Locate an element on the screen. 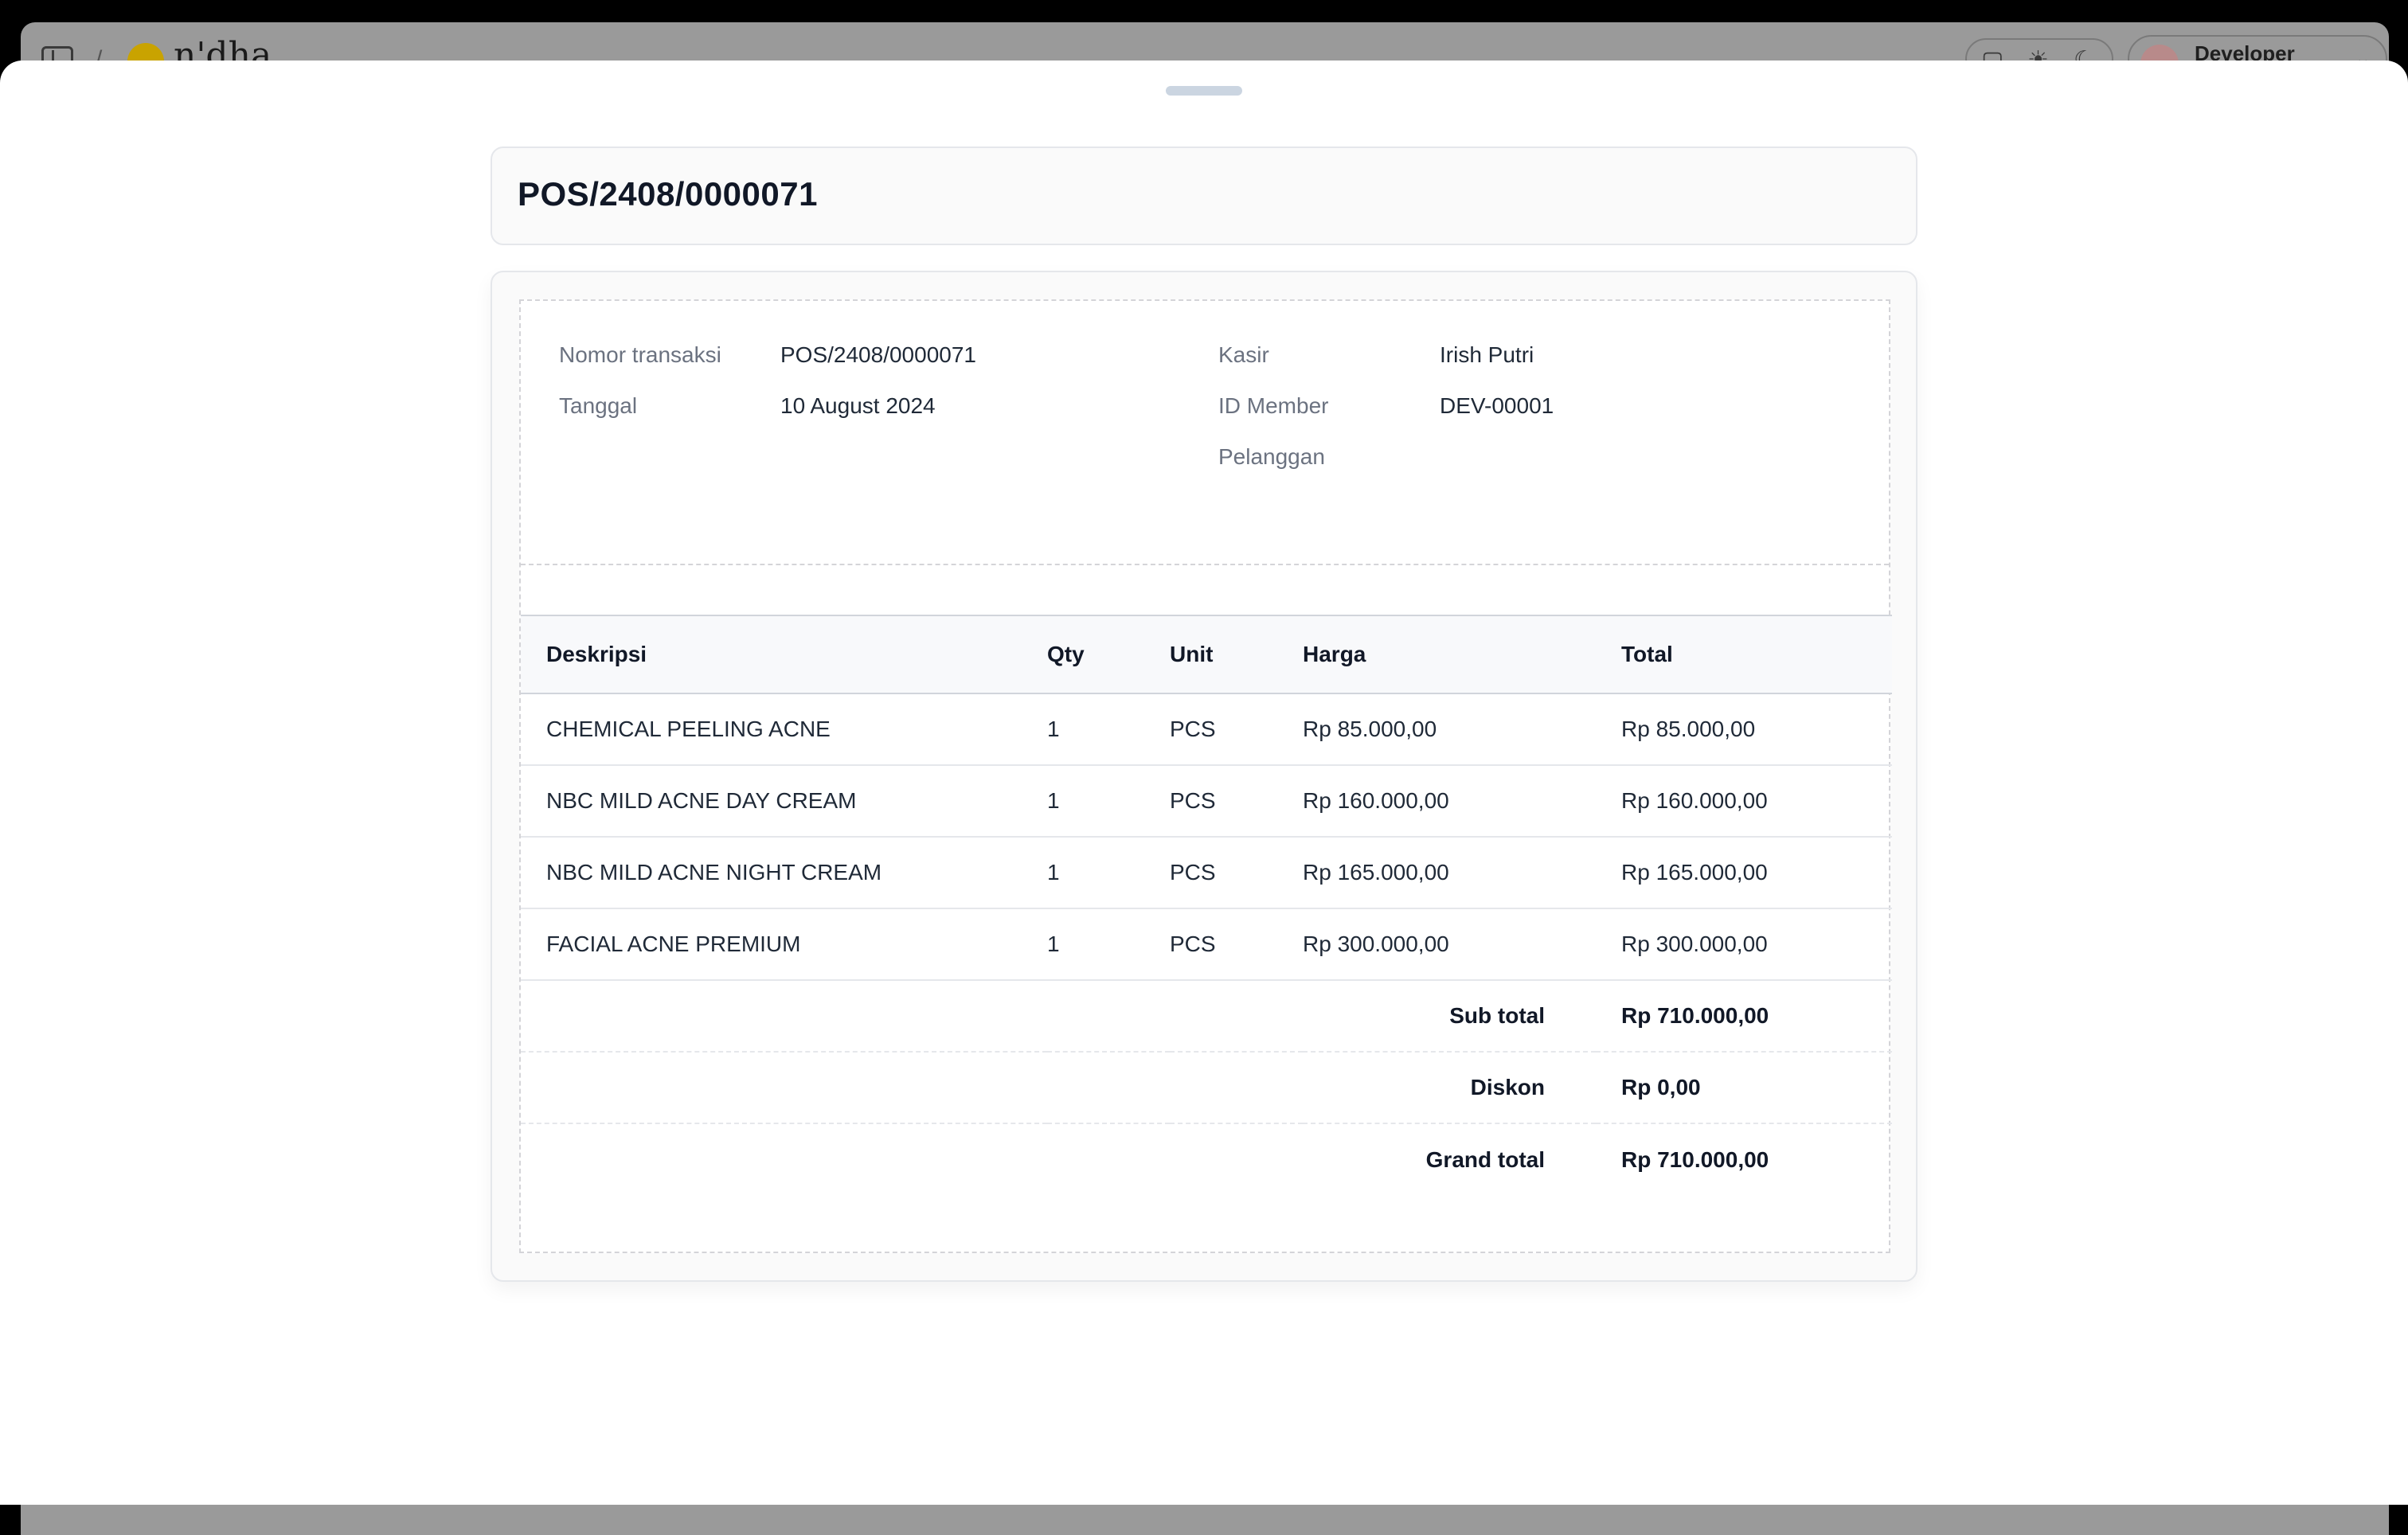  subtotal-value: Rp 710.000,00 is located at coordinates (1695, 1015).